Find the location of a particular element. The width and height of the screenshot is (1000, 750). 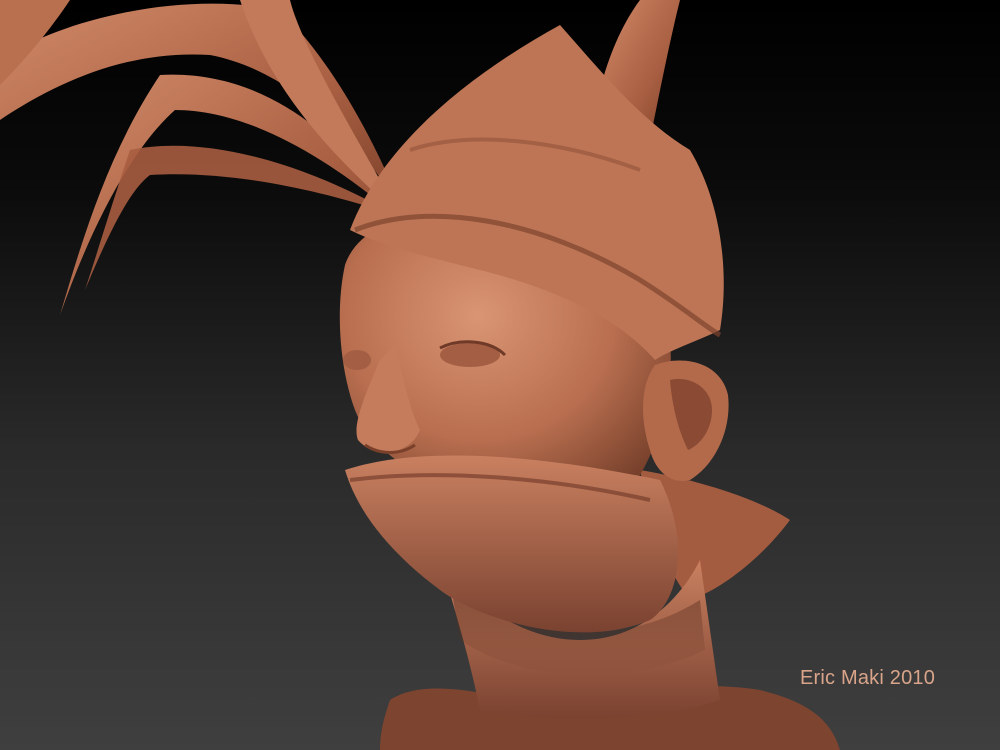

ear is located at coordinates (686, 420).